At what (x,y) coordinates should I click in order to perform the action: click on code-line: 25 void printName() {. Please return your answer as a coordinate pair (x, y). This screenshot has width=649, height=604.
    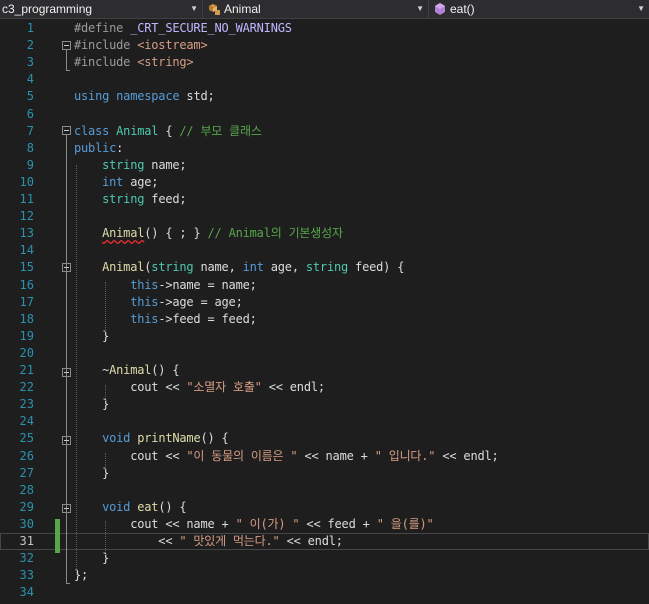
    Looking at the image, I should click on (324, 438).